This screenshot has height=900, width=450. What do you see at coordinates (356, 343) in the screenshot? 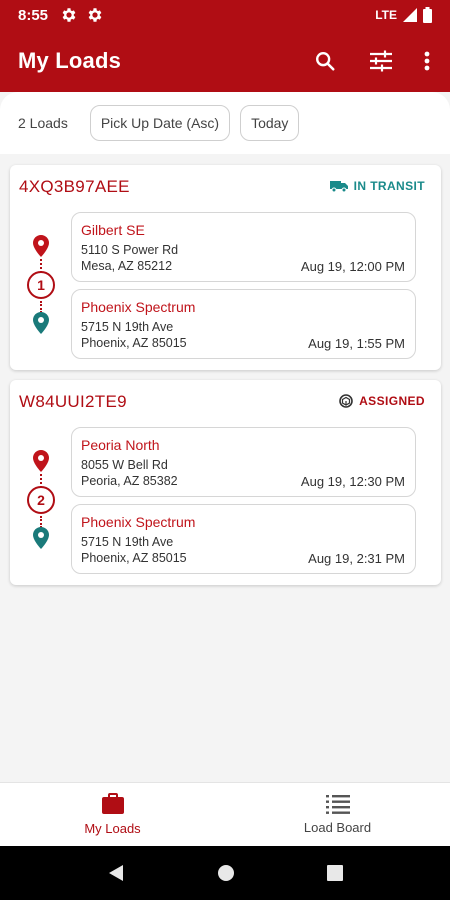
I see `stop-time: Aug 19, 1:55 PM` at bounding box center [356, 343].